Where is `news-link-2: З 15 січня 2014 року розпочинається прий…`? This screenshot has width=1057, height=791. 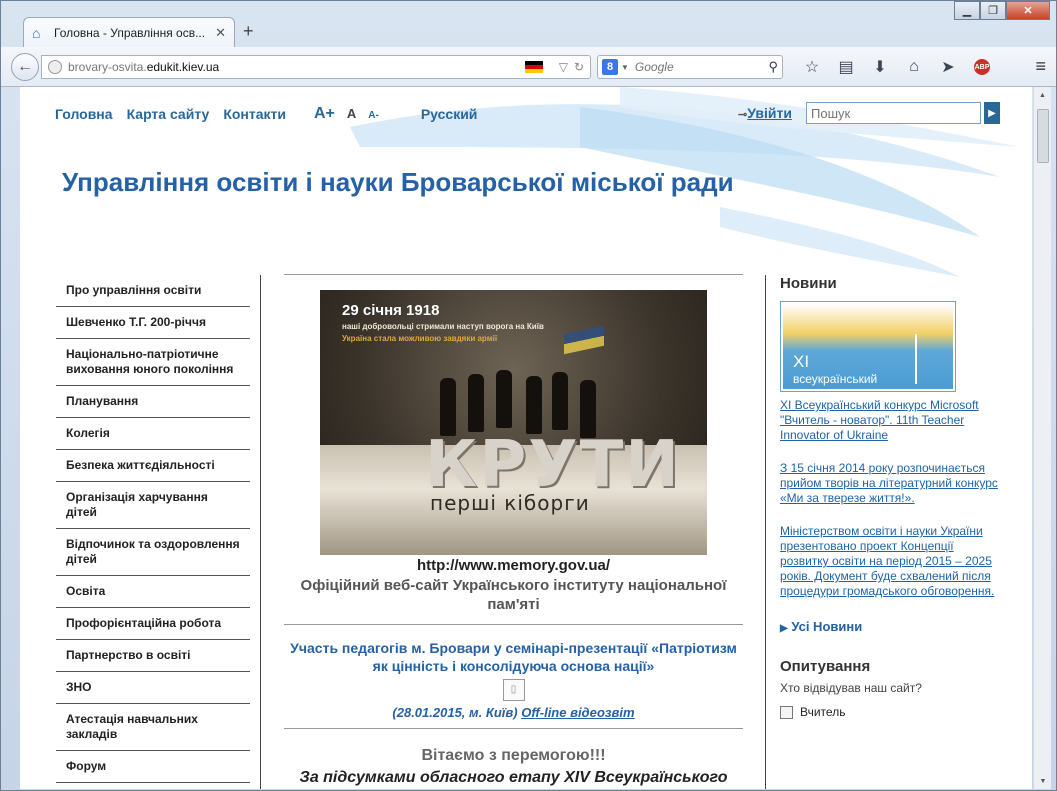
news-link-2: З 15 січня 2014 року розпочинається прий… is located at coordinates (890, 483).